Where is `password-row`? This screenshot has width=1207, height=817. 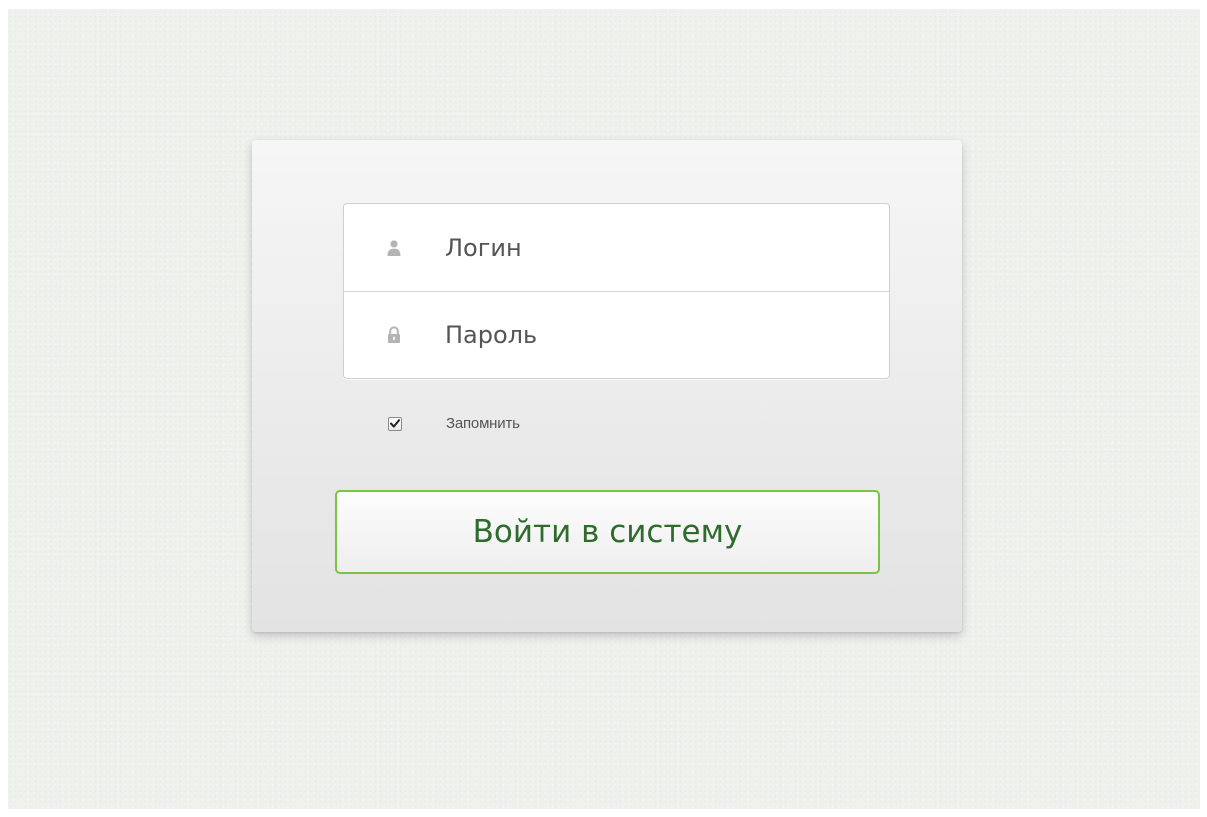 password-row is located at coordinates (616, 334).